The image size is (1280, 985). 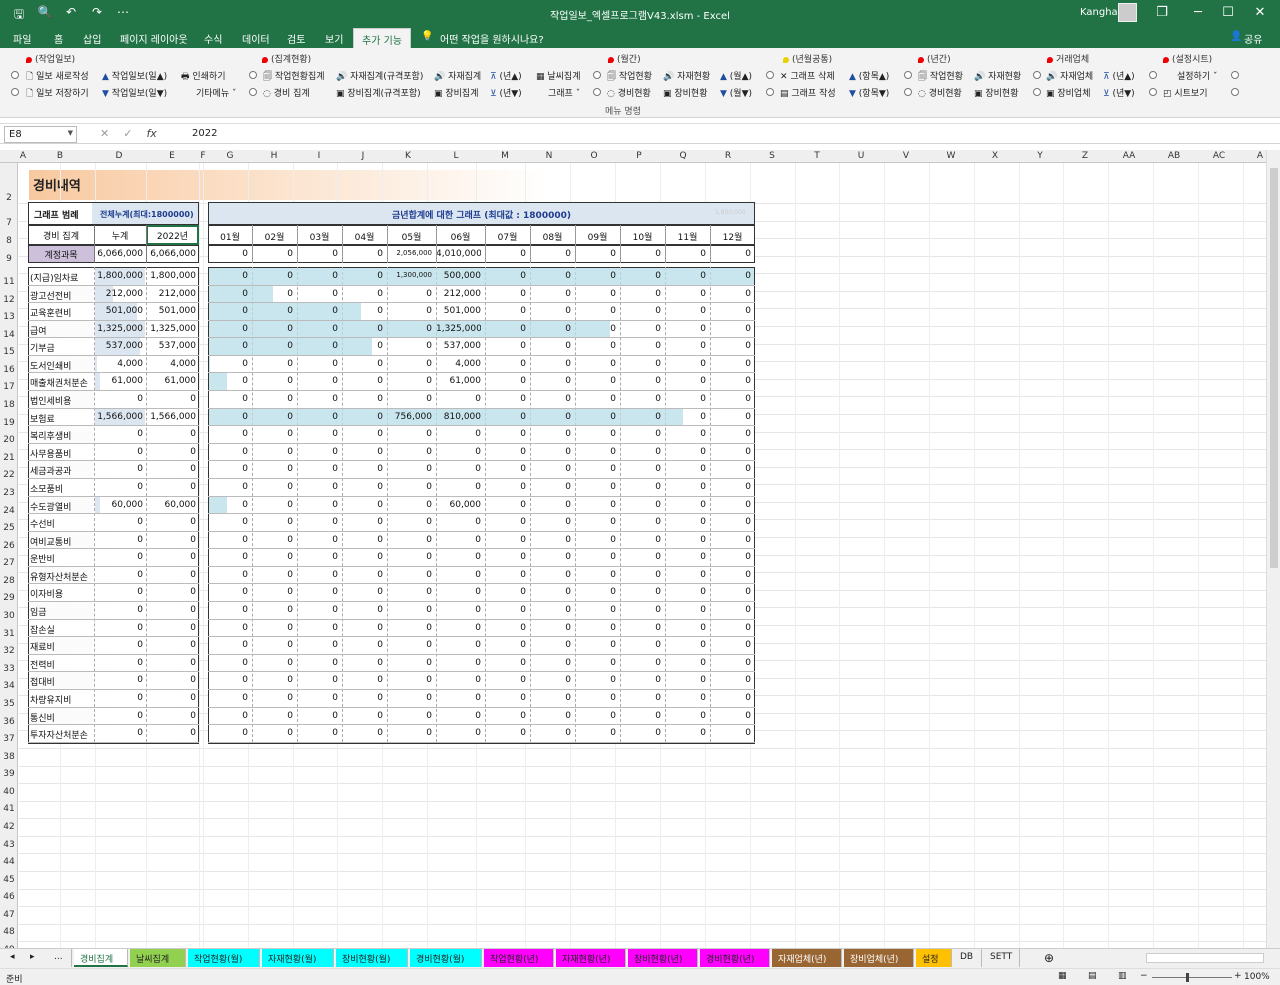 I want to click on row-header: 19, so click(x=9, y=423).